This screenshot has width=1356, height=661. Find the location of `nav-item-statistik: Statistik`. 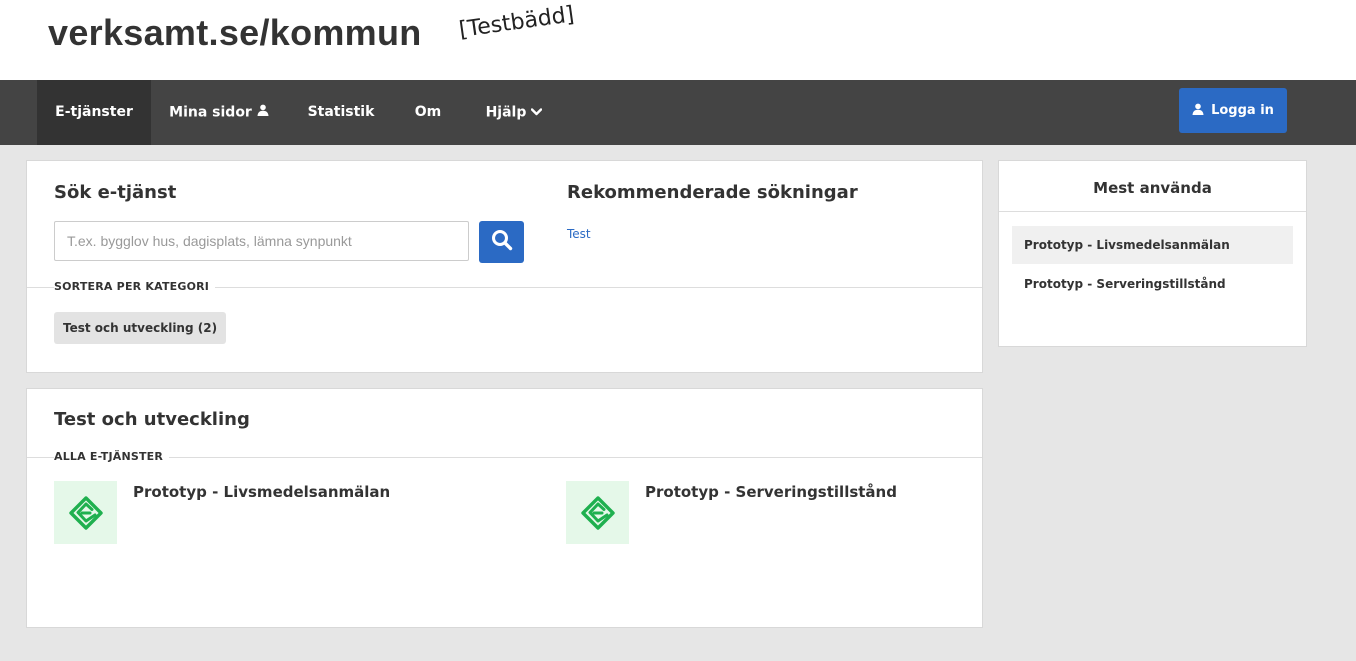

nav-item-statistik: Statistik is located at coordinates (341, 112).